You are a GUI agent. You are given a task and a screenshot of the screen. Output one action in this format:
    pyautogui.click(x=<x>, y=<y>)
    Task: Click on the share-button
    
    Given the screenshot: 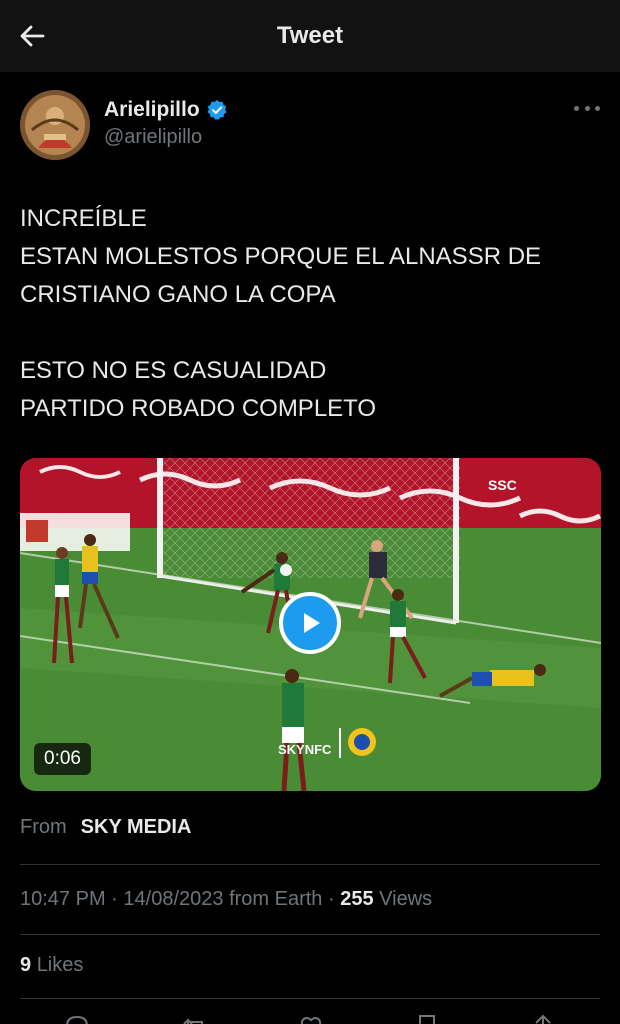 What is the action you would take?
    pyautogui.click(x=543, y=1018)
    